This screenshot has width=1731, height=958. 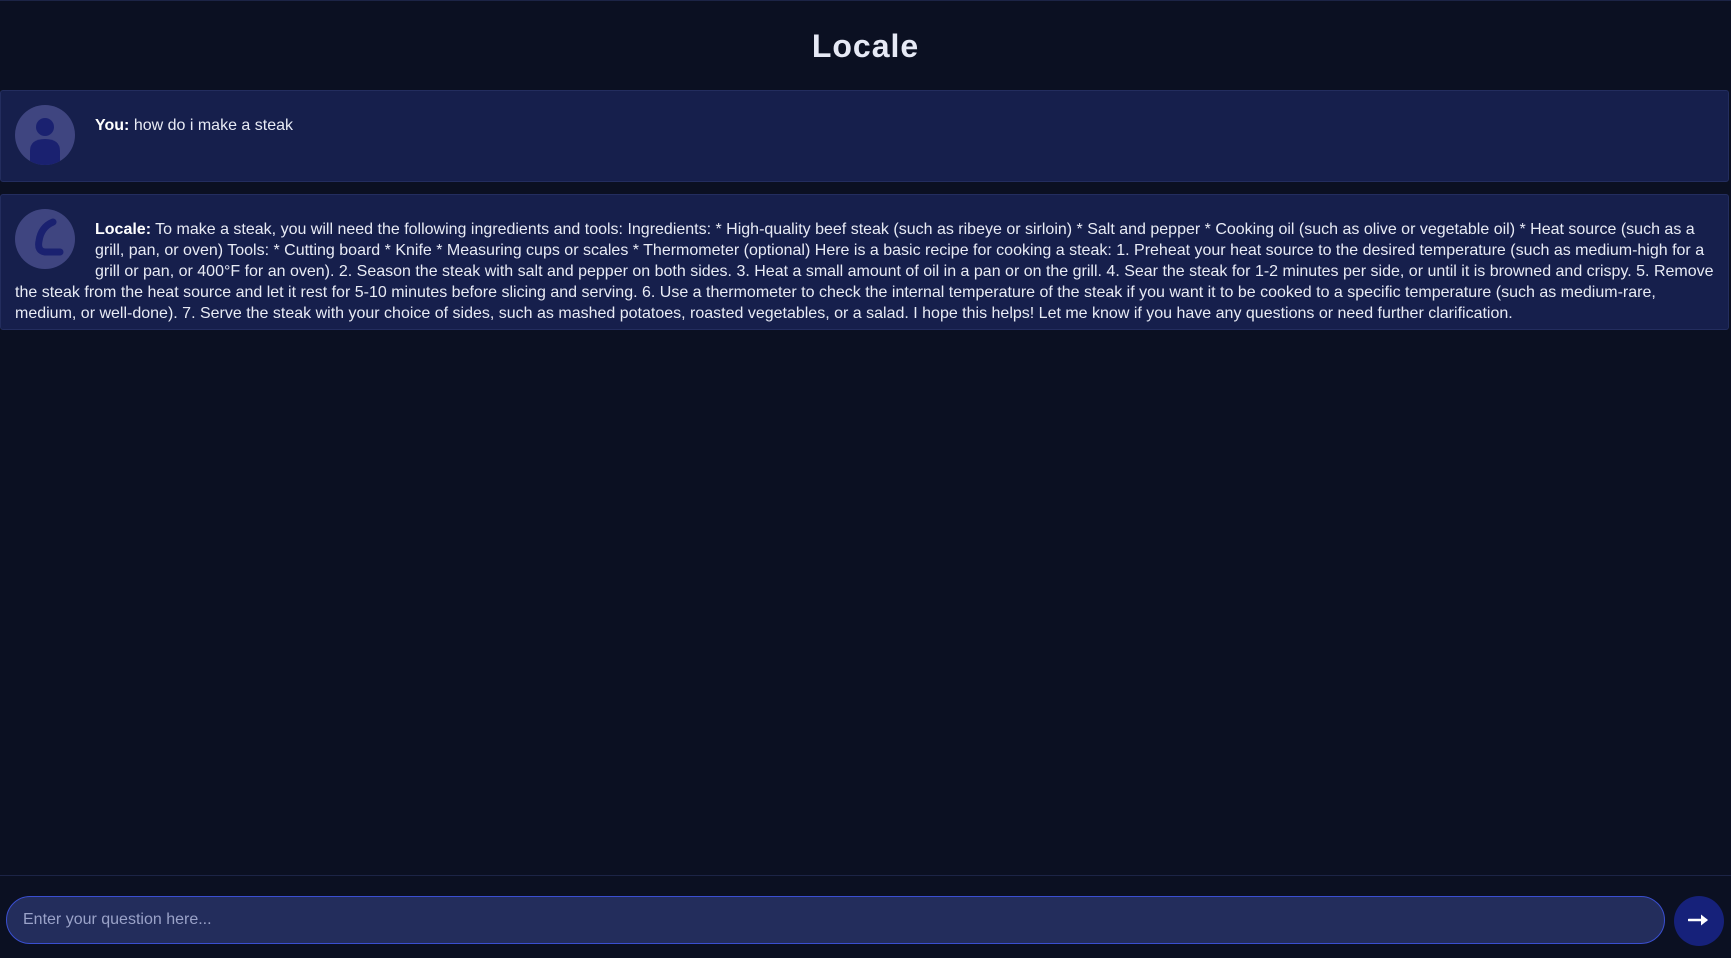 What do you see at coordinates (865, 120) in the screenshot?
I see `message-text: You: how do i make a steak` at bounding box center [865, 120].